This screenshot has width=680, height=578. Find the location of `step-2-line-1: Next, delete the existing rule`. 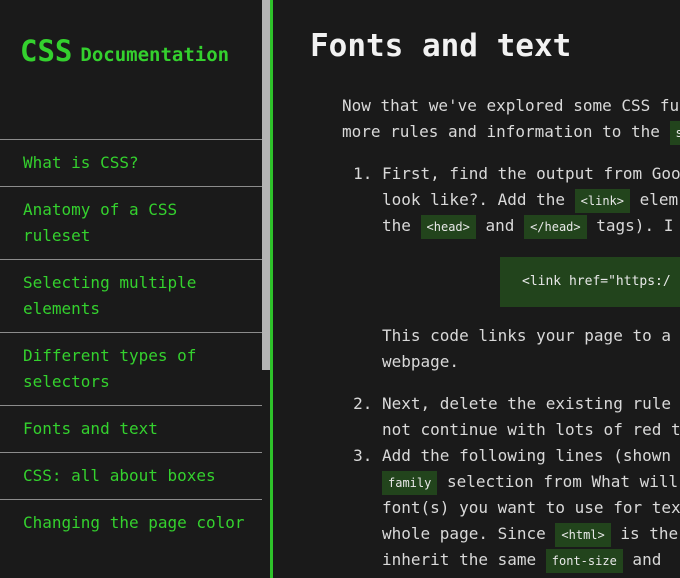

step-2-line-1: Next, delete the existing rule is located at coordinates (526, 403).